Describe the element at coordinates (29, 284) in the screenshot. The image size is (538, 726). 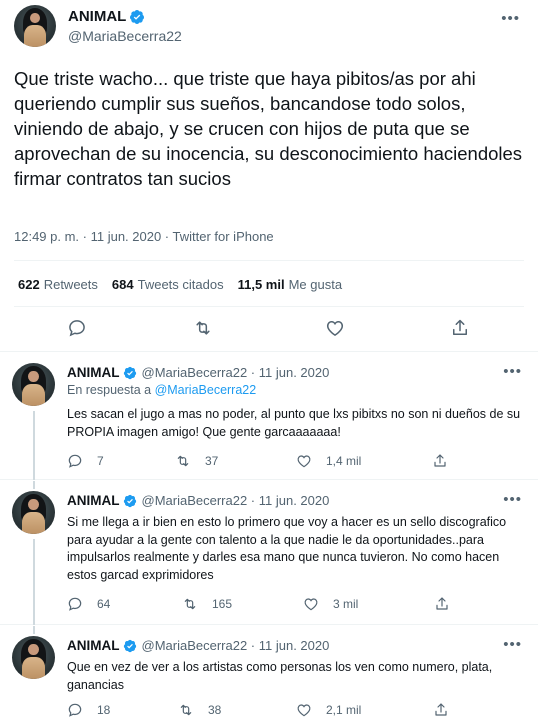
I see `retweets-count: 622` at that location.